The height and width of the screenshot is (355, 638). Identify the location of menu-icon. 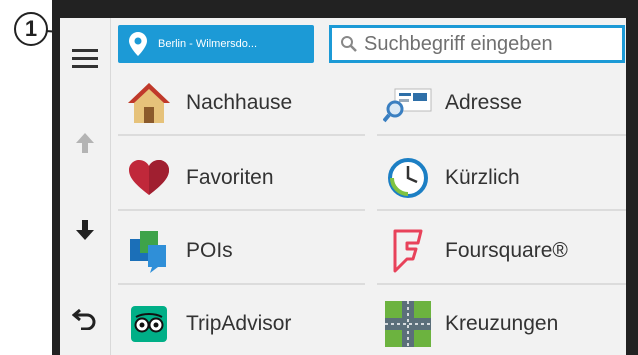
(85, 58).